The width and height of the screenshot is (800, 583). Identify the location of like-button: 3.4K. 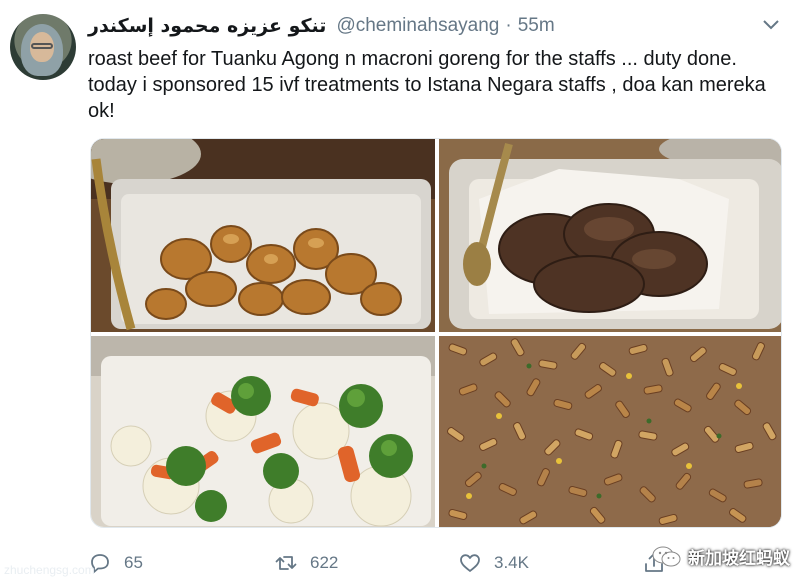
(493, 563).